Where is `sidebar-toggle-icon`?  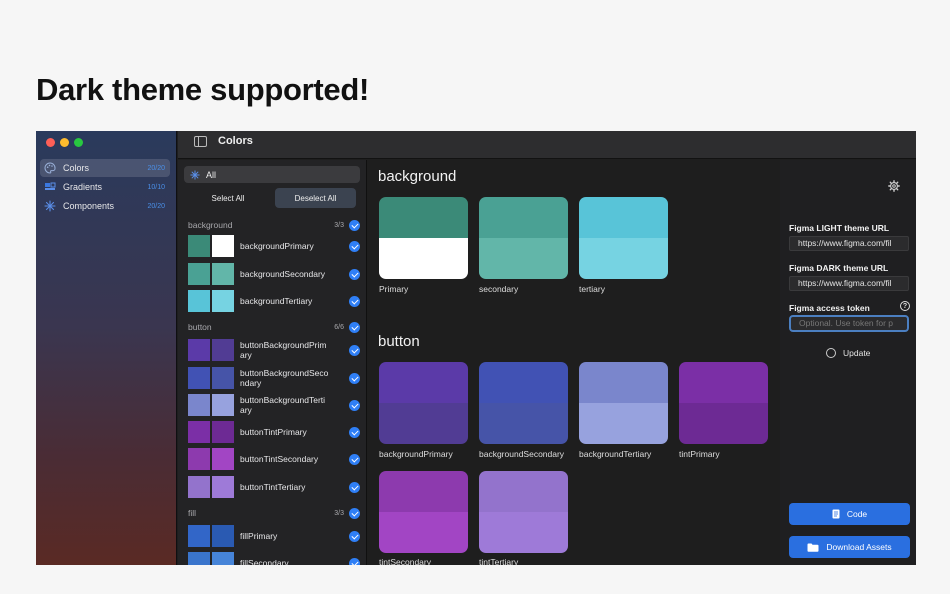 sidebar-toggle-icon is located at coordinates (200, 141).